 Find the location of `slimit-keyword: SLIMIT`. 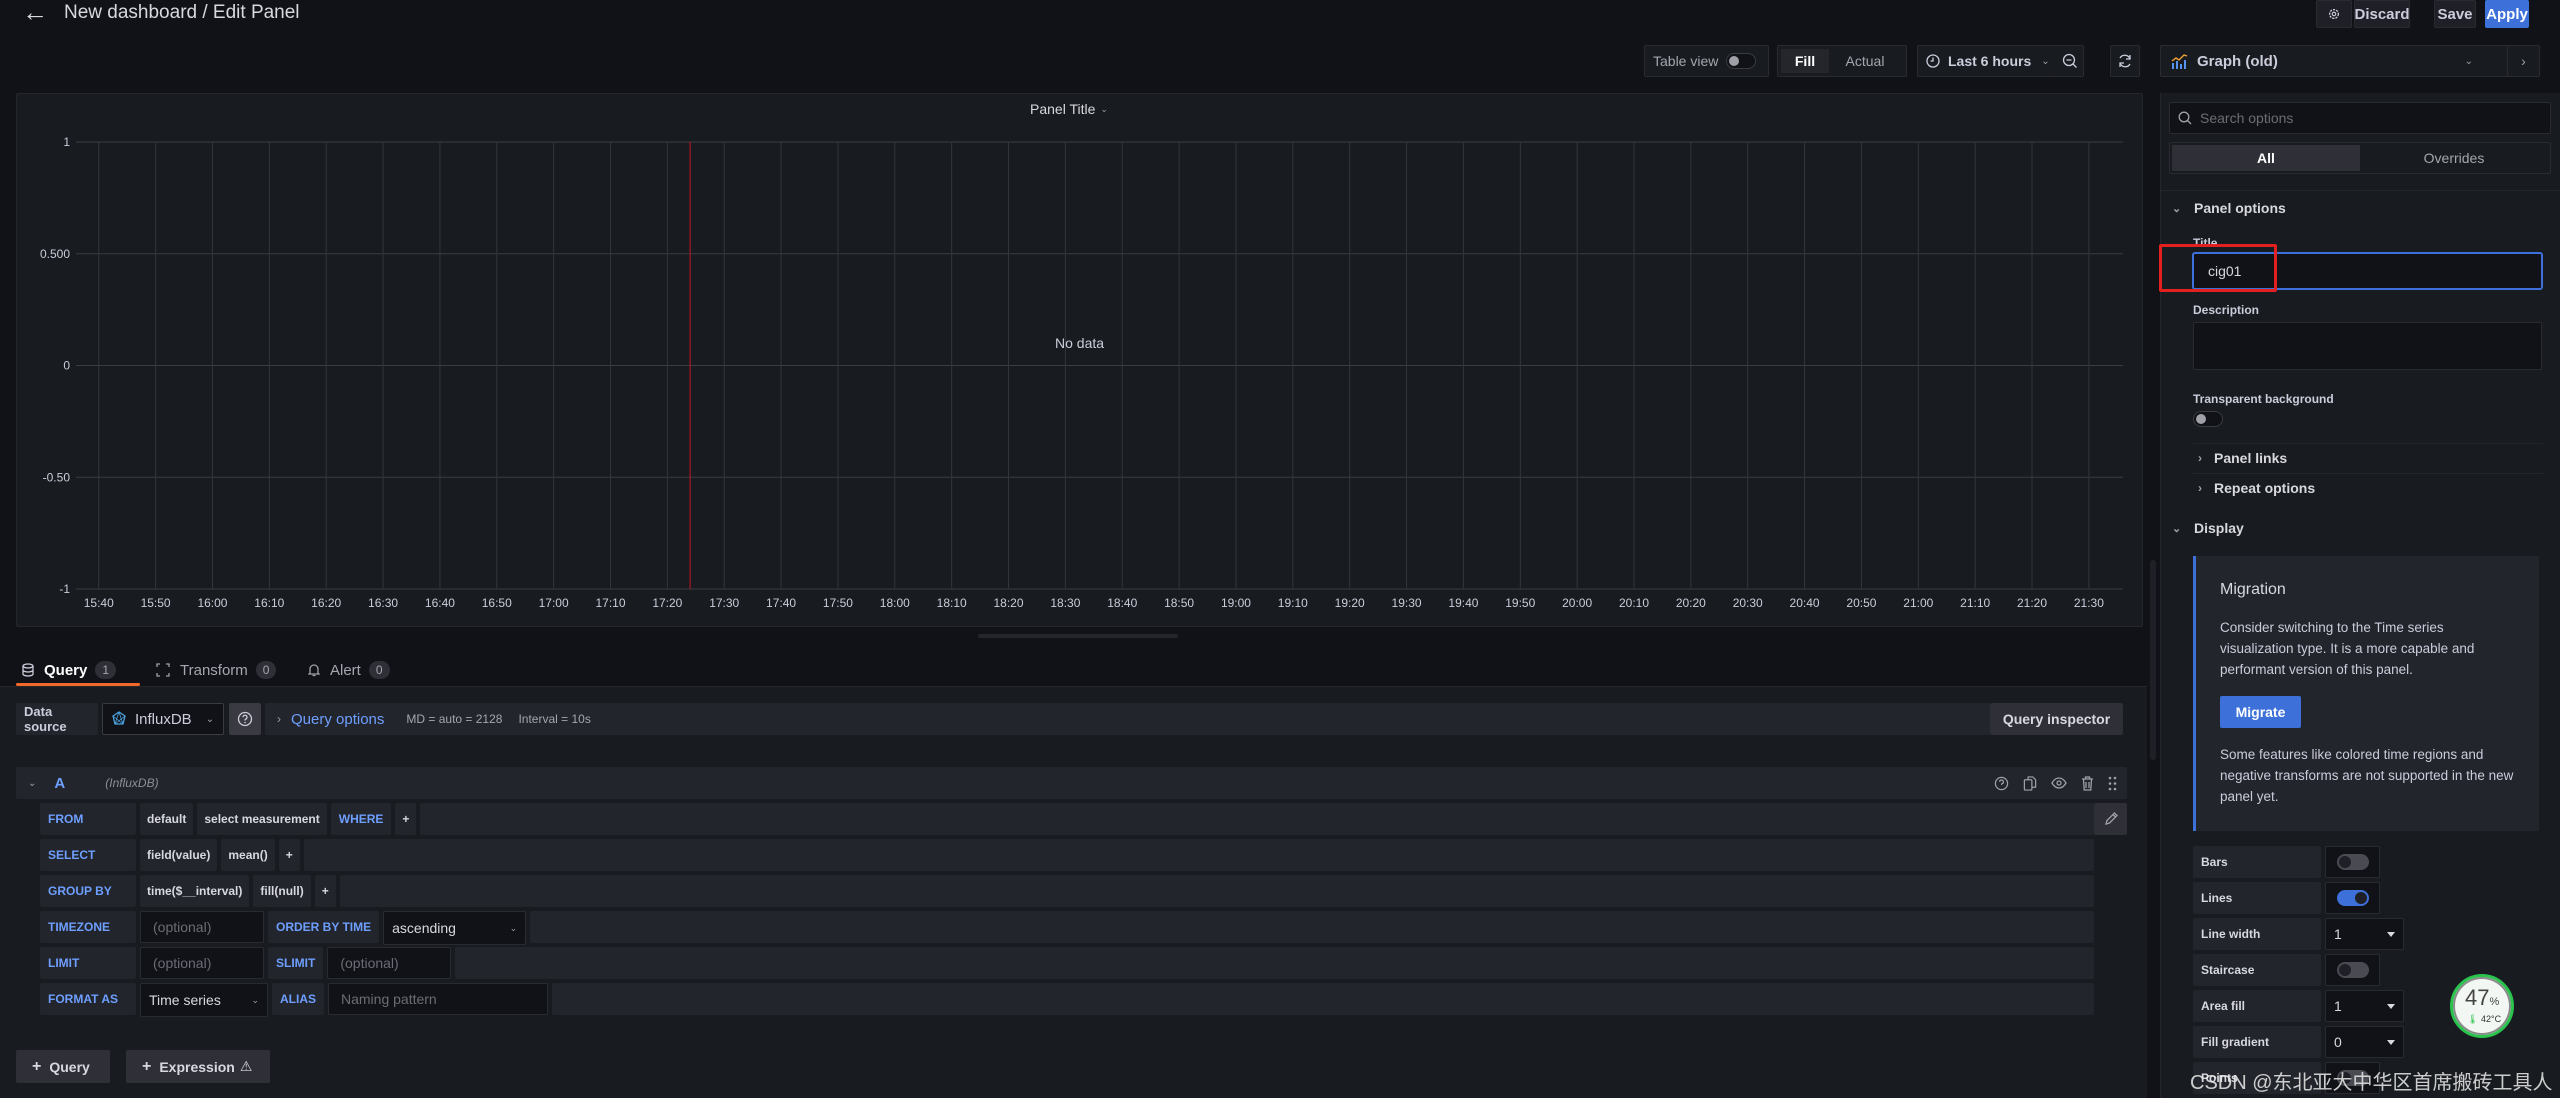

slimit-keyword: SLIMIT is located at coordinates (296, 963).